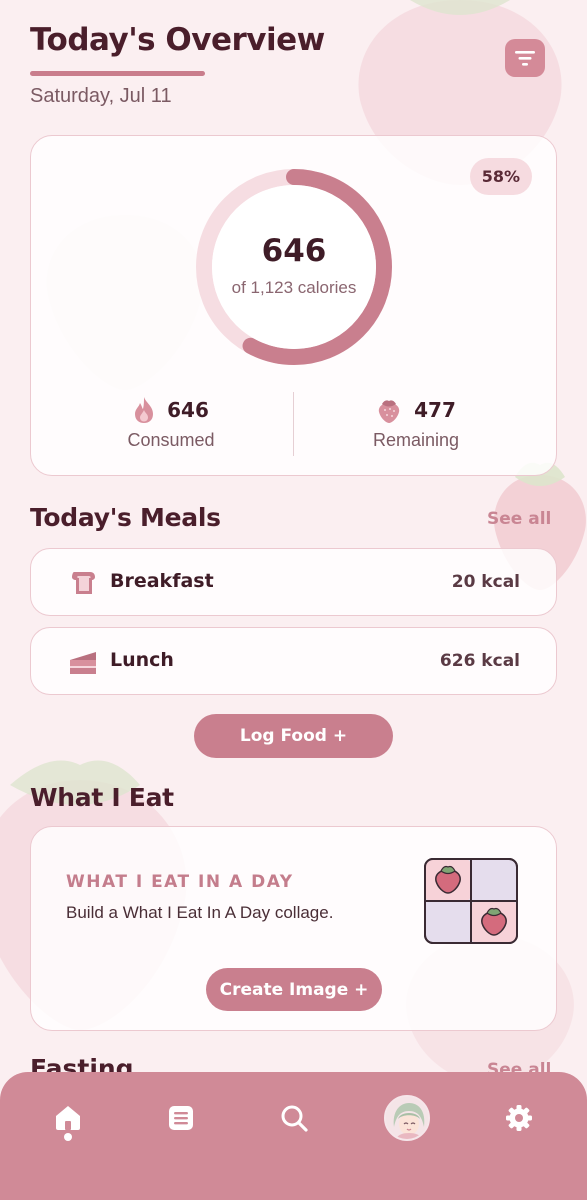 Image resolution: width=587 pixels, height=1200 pixels. Describe the element at coordinates (117, 73) in the screenshot. I see `title-underline` at that location.